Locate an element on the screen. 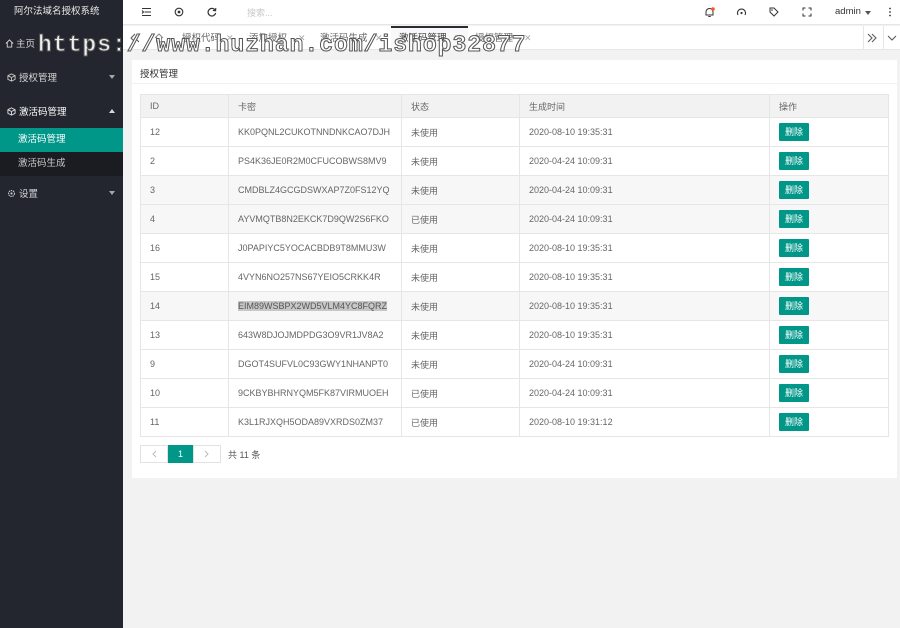  sidebar: 阿尔法域名授权系统 授权管理 激活码管理 激活码管理 激活码生成 设置 is located at coordinates (61, 314).